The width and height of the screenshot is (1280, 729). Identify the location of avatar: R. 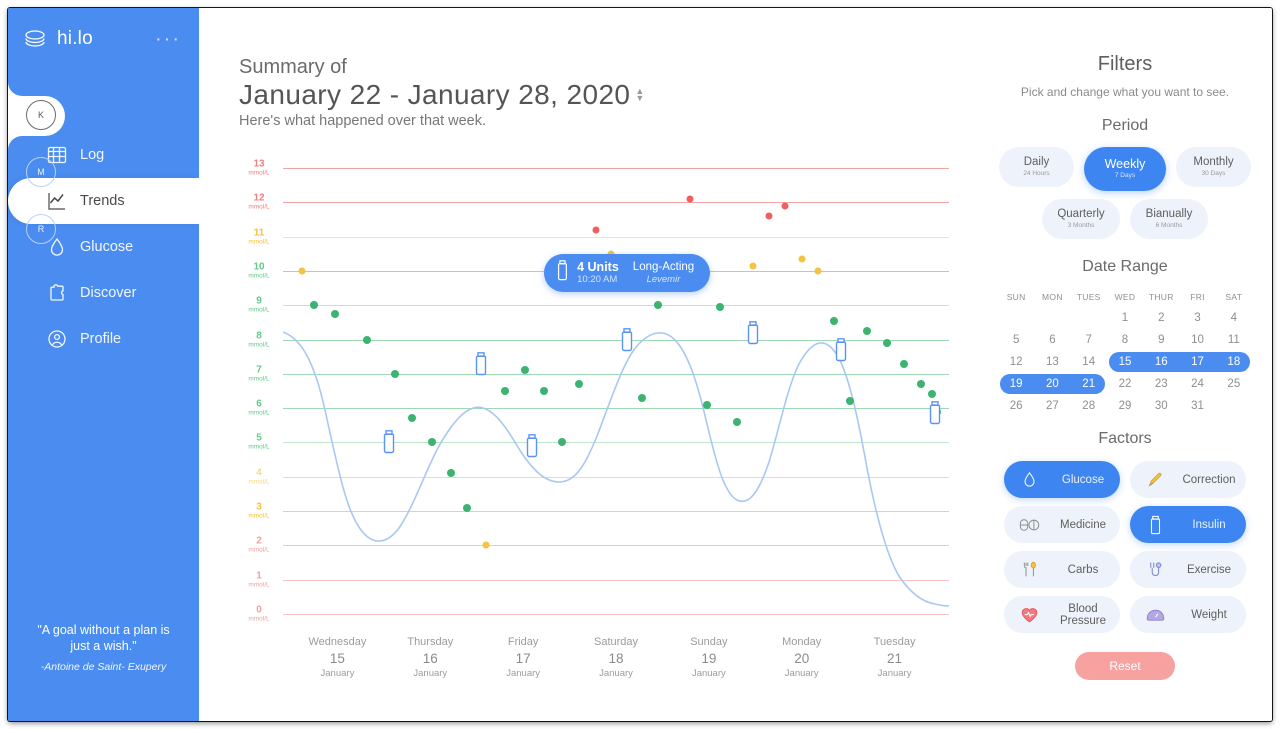
(41, 229).